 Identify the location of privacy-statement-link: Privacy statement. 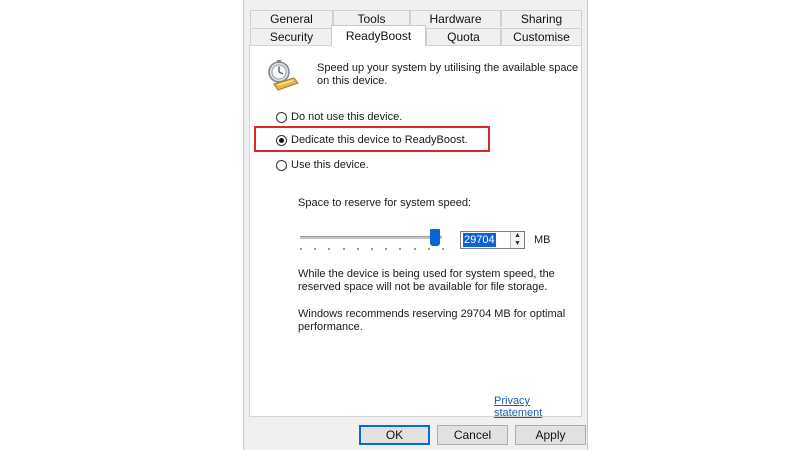
(537, 407).